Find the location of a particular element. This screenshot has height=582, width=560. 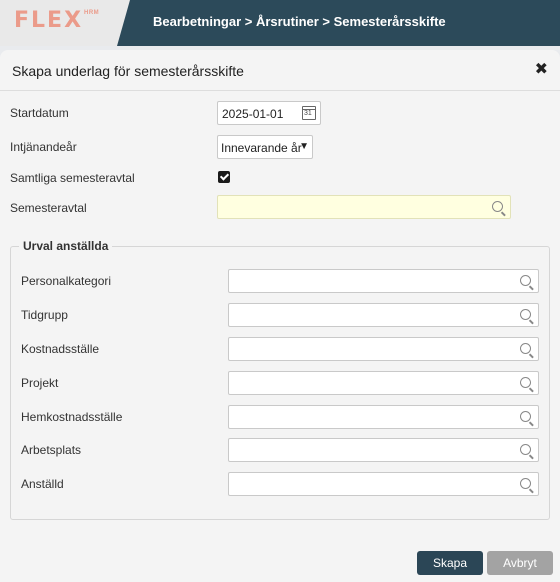

anstalld-field is located at coordinates (383, 484).